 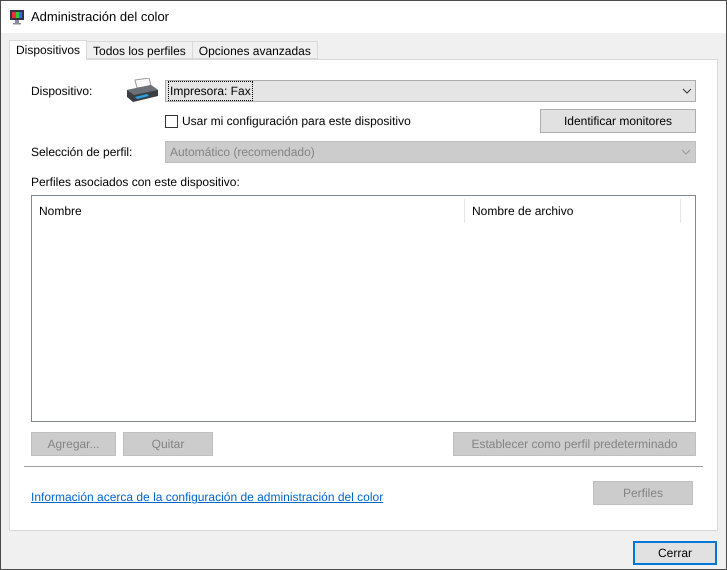 I want to click on column-header: Nombre, so click(x=248, y=211).